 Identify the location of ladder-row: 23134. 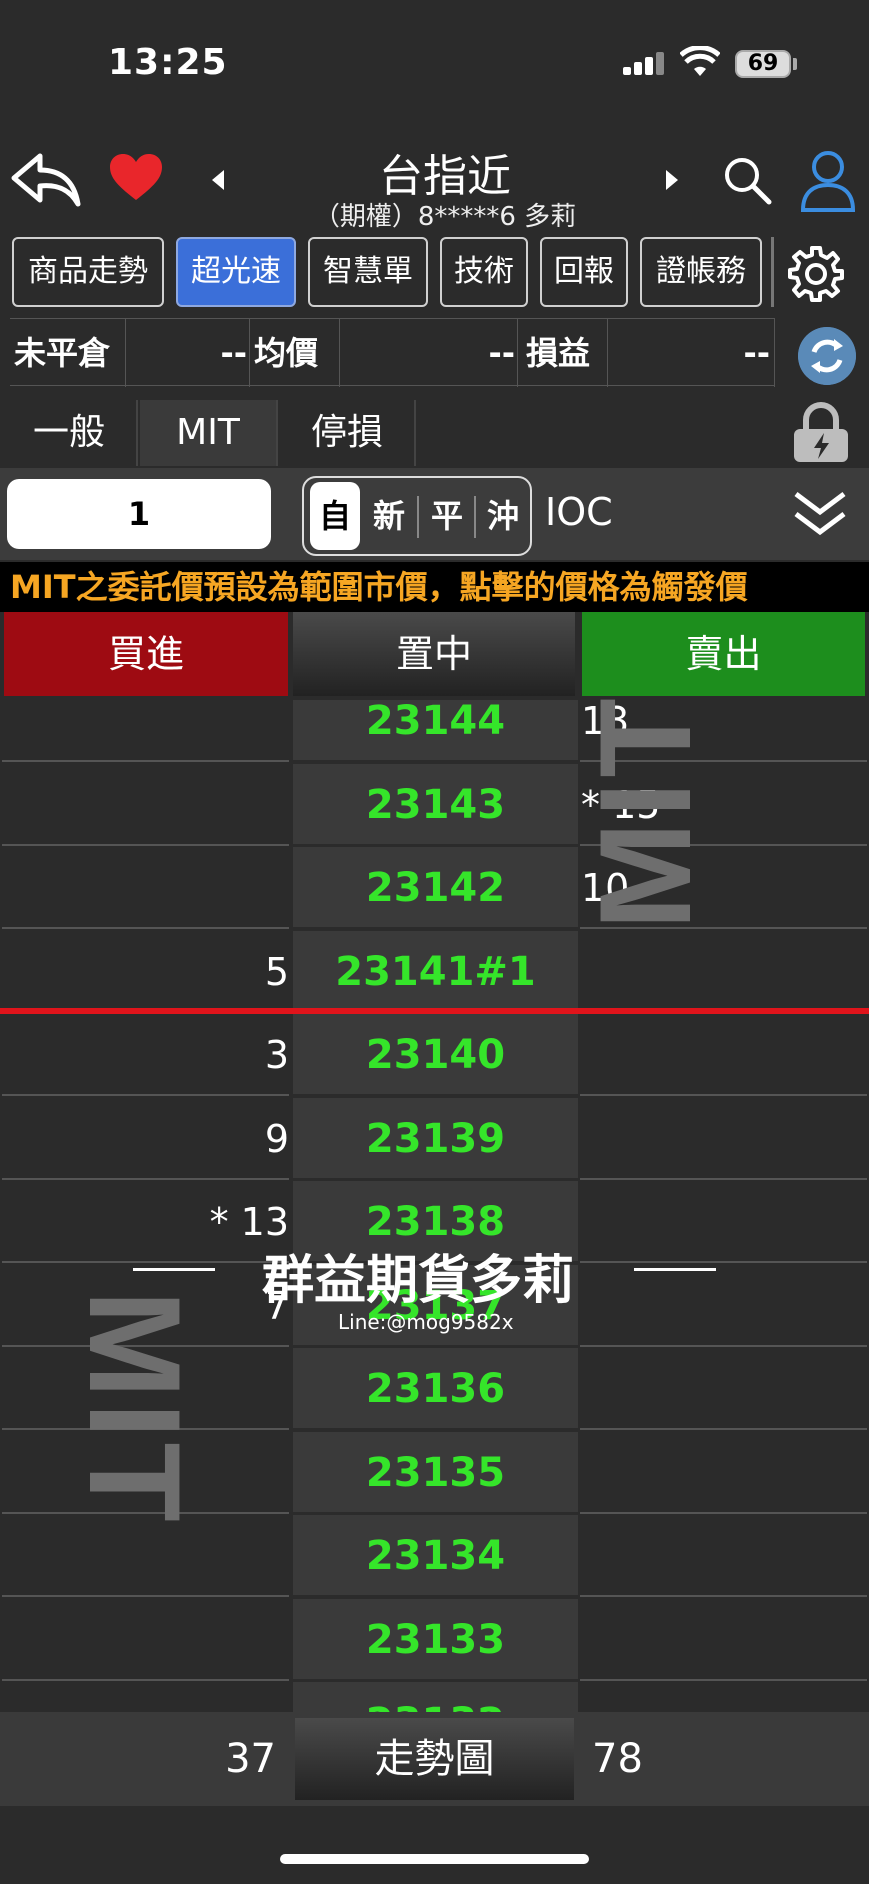
(434, 1556).